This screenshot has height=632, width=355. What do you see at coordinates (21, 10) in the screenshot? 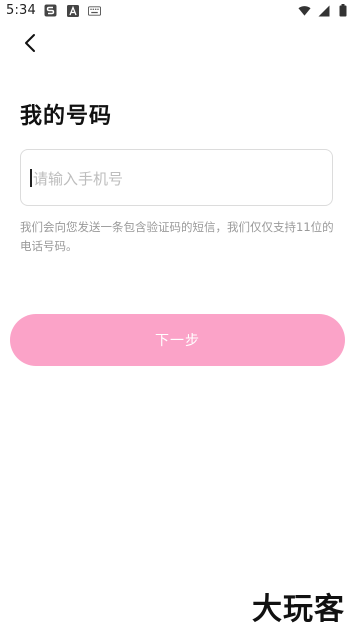
I see `status-time: 5:34` at bounding box center [21, 10].